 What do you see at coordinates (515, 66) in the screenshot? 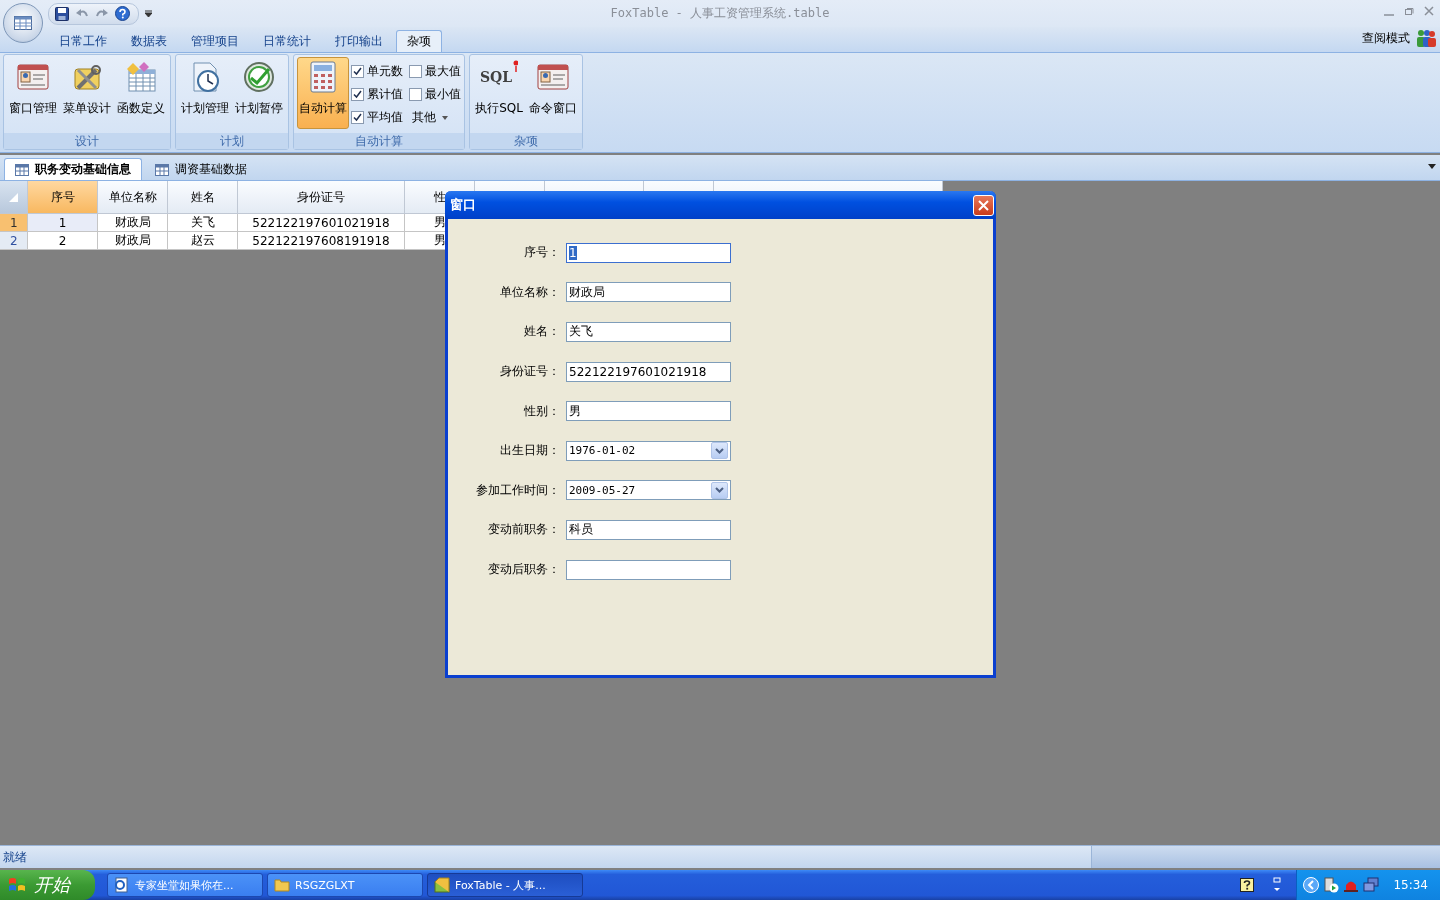
I see `alert-mark-icon` at bounding box center [515, 66].